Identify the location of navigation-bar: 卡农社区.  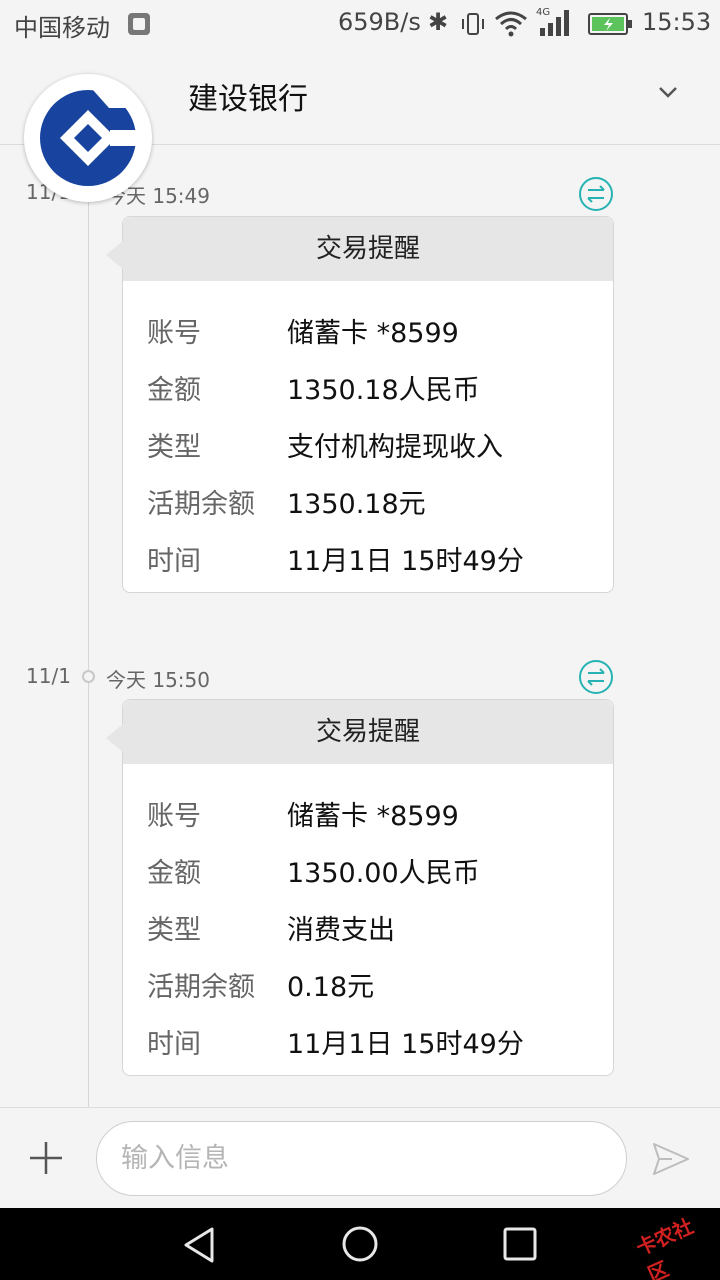
(360, 1244).